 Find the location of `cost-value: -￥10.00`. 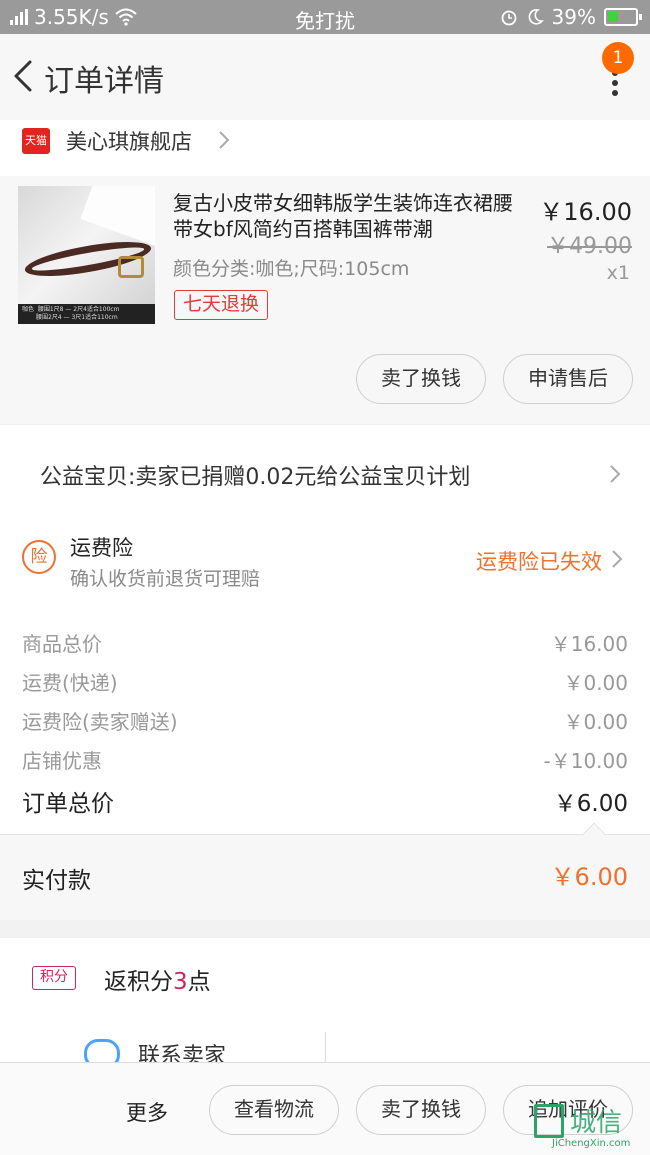

cost-value: -￥10.00 is located at coordinates (585, 761).